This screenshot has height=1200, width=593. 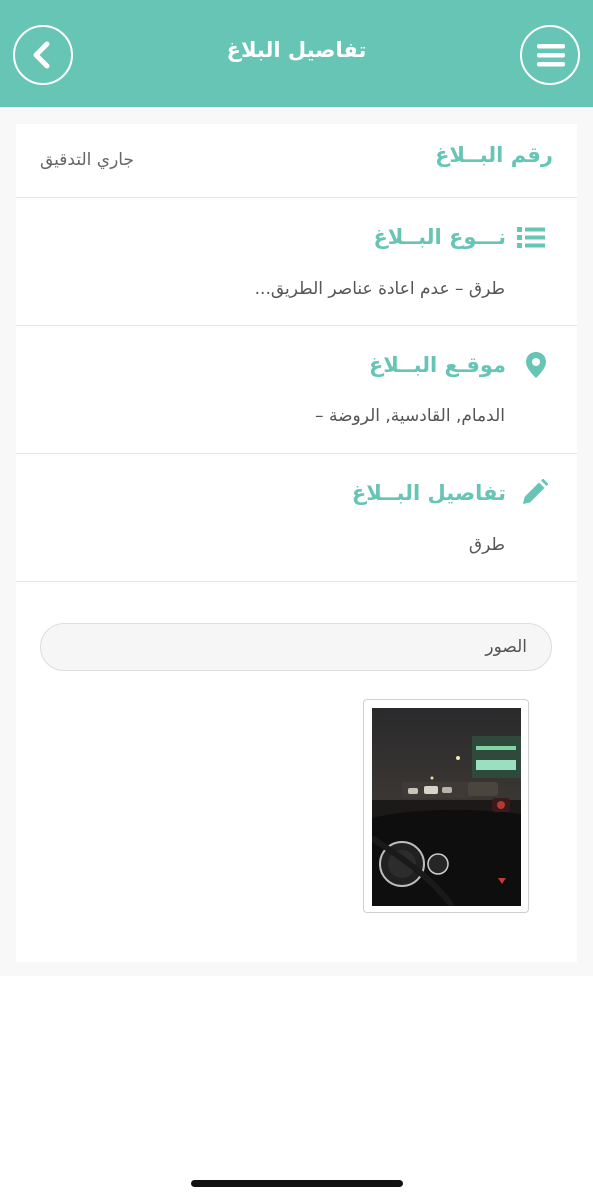 What do you see at coordinates (297, 1183) in the screenshot?
I see `home-indicator` at bounding box center [297, 1183].